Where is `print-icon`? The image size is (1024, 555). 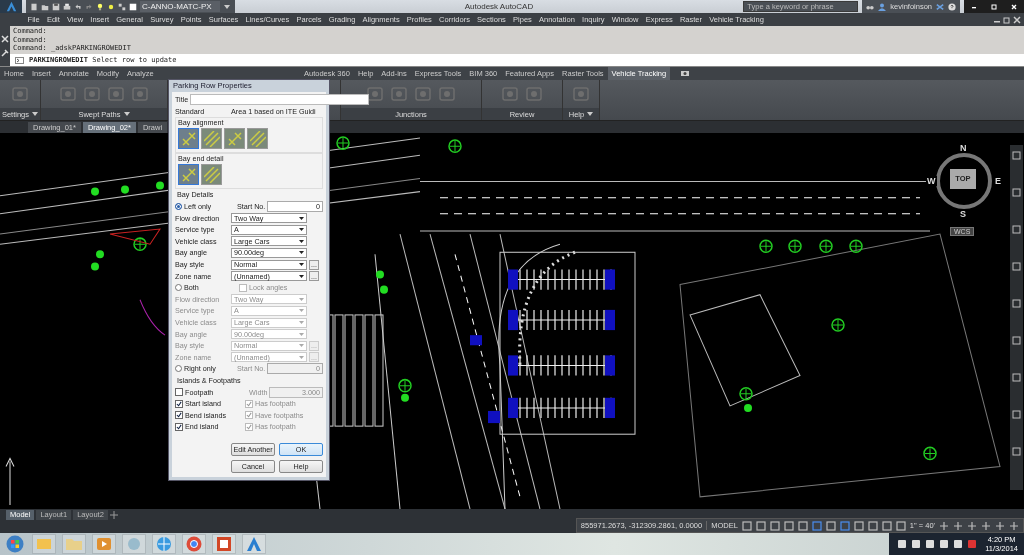 print-icon is located at coordinates (67, 6).